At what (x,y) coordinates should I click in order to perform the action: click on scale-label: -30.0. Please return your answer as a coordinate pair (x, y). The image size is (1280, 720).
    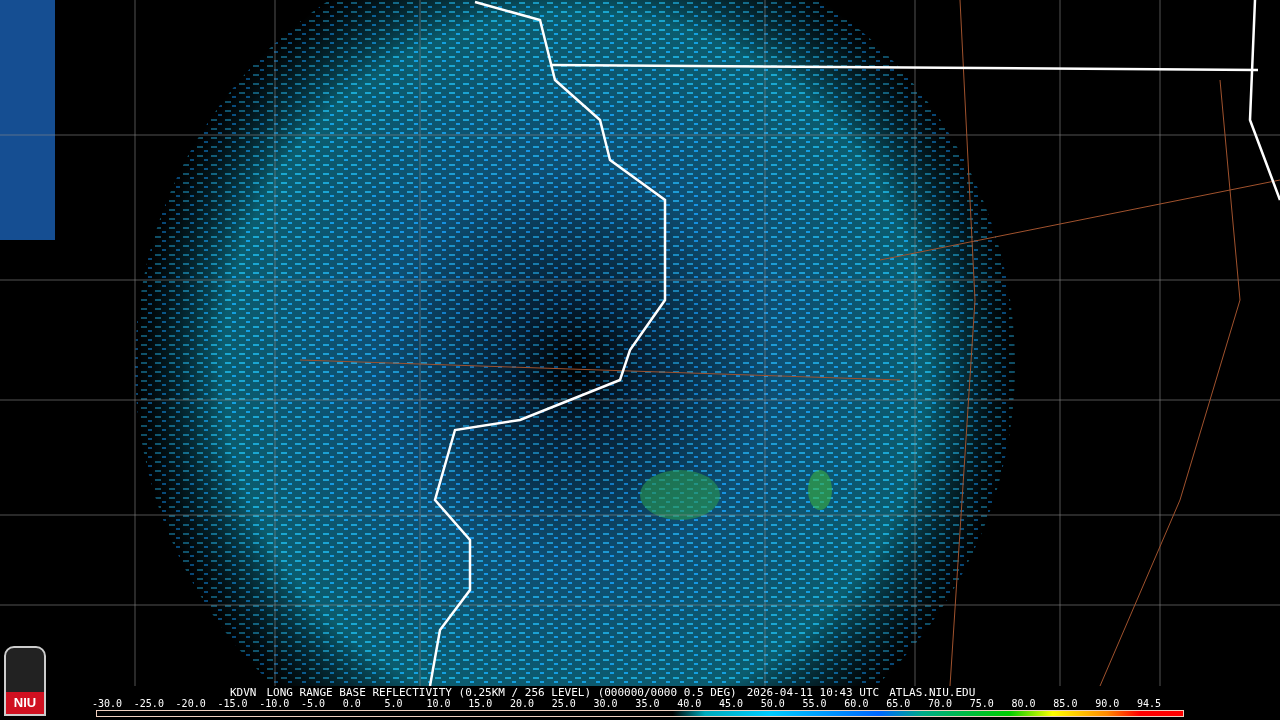
    Looking at the image, I should click on (108, 704).